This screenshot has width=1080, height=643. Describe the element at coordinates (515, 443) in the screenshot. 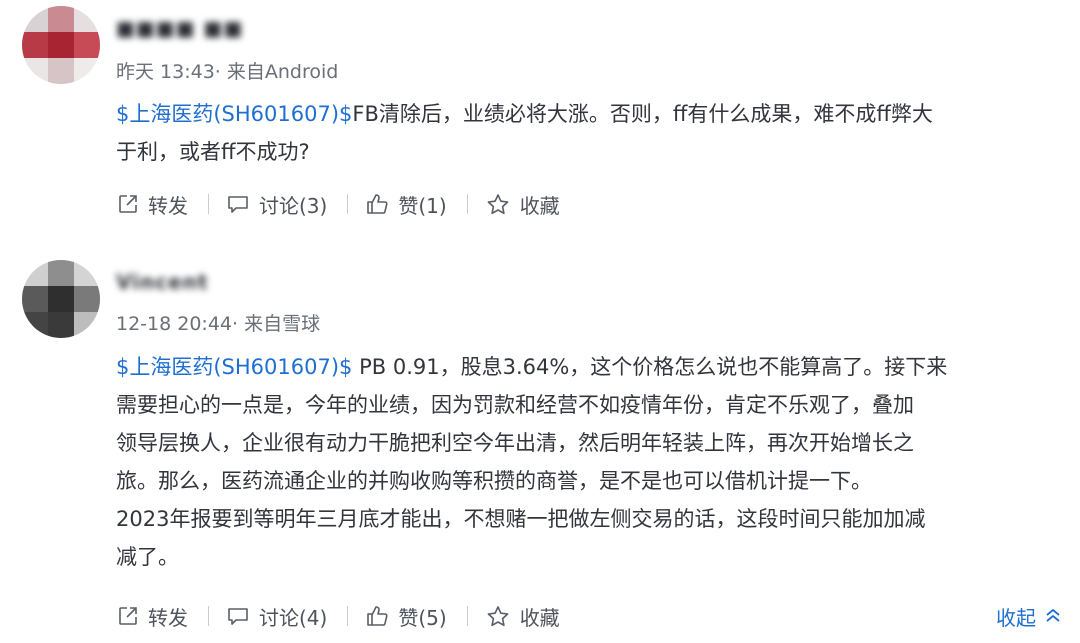

I see `body-line: 领导层换人，企业很有动力干脆把利空今年出清，然后明年轻装上阵，再次开始增长之` at that location.